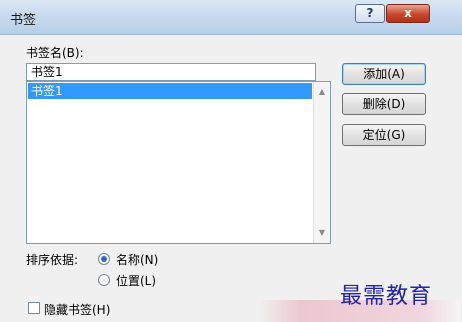 The height and width of the screenshot is (322, 462). What do you see at coordinates (231, 17) in the screenshot?
I see `title-bar: 书签 ? x` at bounding box center [231, 17].